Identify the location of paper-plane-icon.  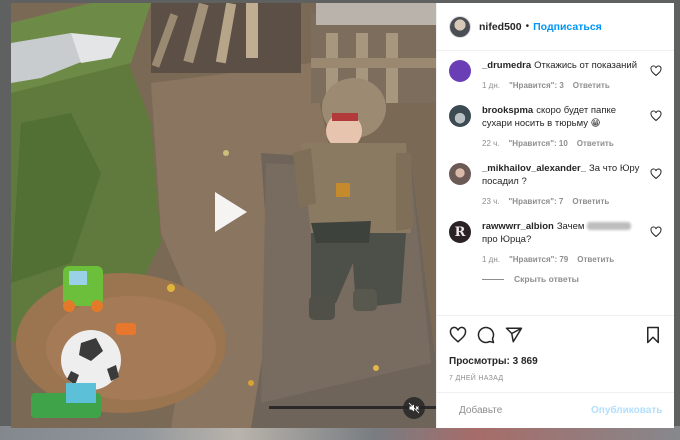
(514, 335).